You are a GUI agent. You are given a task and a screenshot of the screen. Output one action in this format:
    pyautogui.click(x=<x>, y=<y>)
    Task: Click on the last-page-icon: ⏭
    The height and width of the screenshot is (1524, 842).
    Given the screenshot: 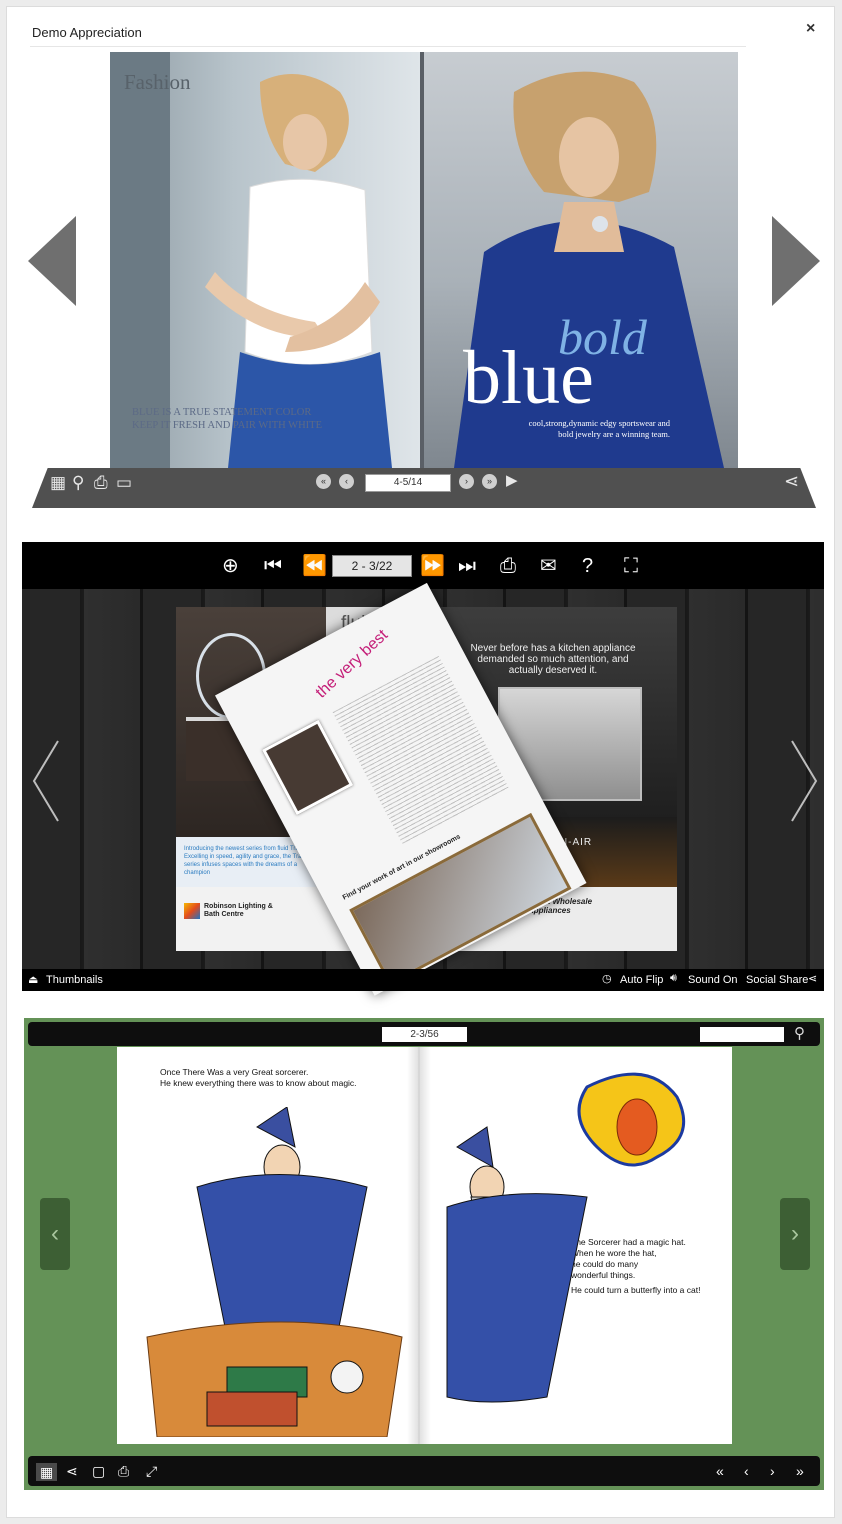 What is the action you would take?
    pyautogui.click(x=467, y=566)
    